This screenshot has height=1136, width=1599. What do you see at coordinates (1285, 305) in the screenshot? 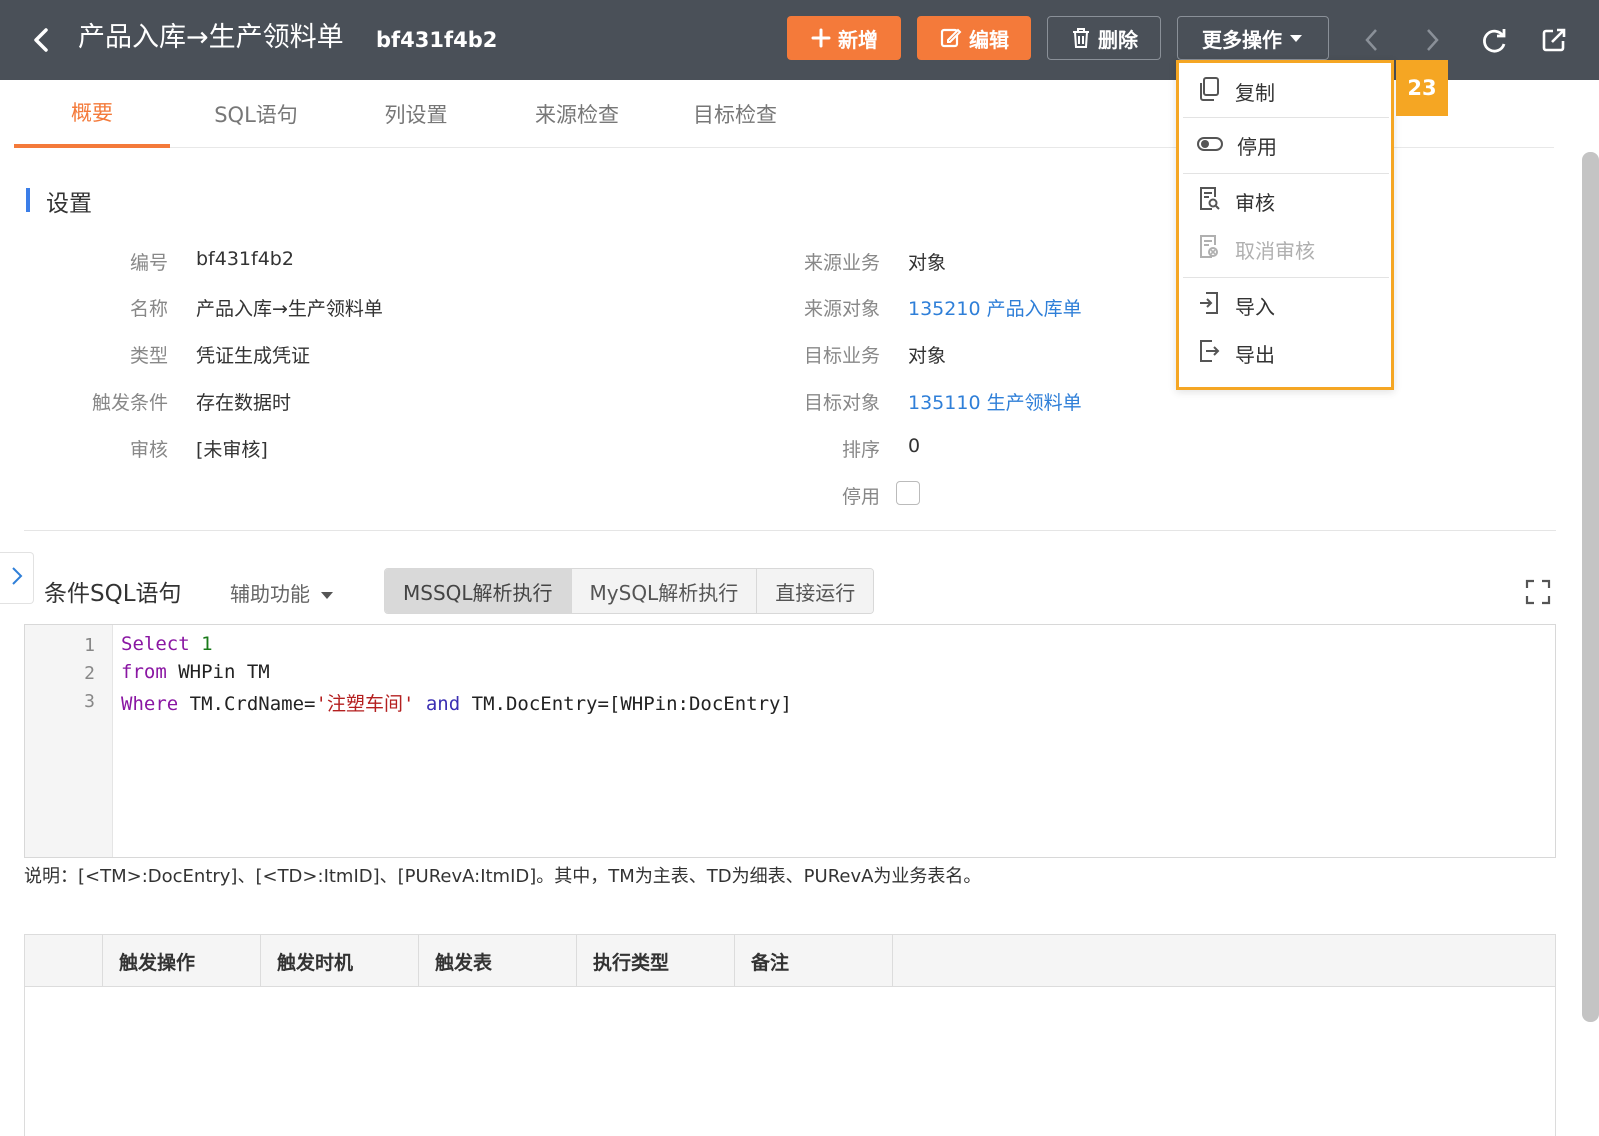
I see `menu-item-import: 导入` at bounding box center [1285, 305].